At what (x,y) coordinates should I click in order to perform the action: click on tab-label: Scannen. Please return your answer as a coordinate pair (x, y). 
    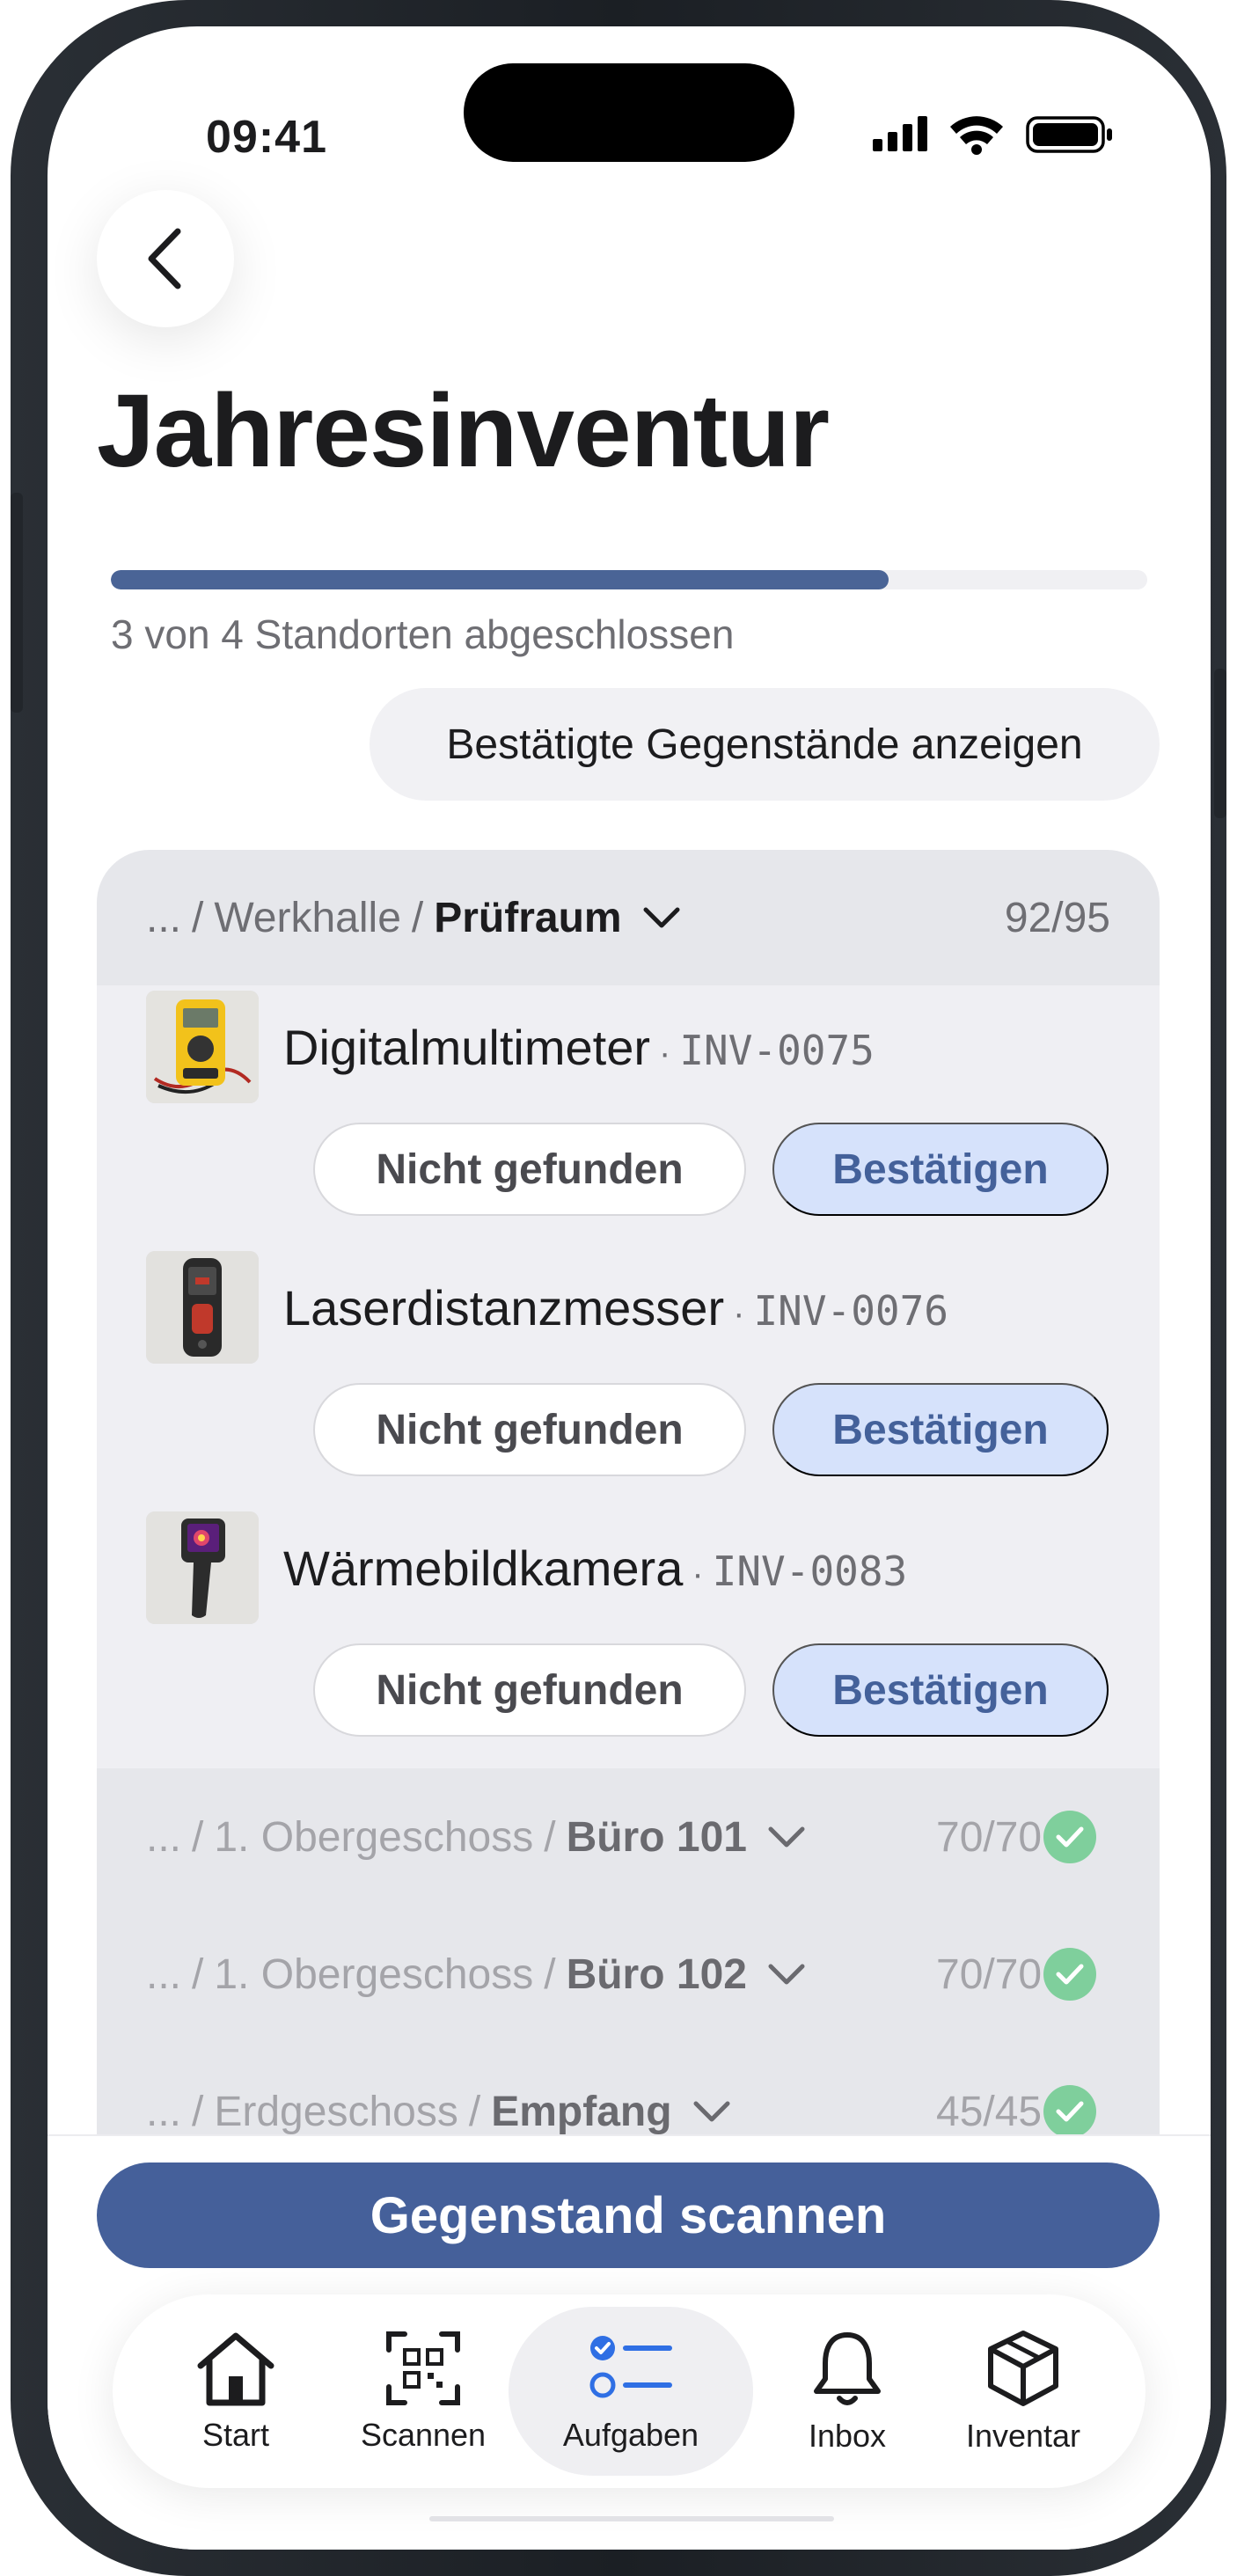
    Looking at the image, I should click on (423, 2435).